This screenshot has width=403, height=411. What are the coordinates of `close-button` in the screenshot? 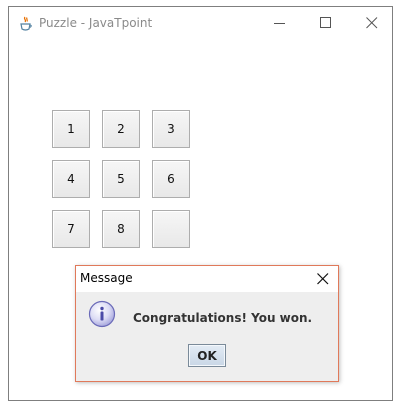 It's located at (372, 23).